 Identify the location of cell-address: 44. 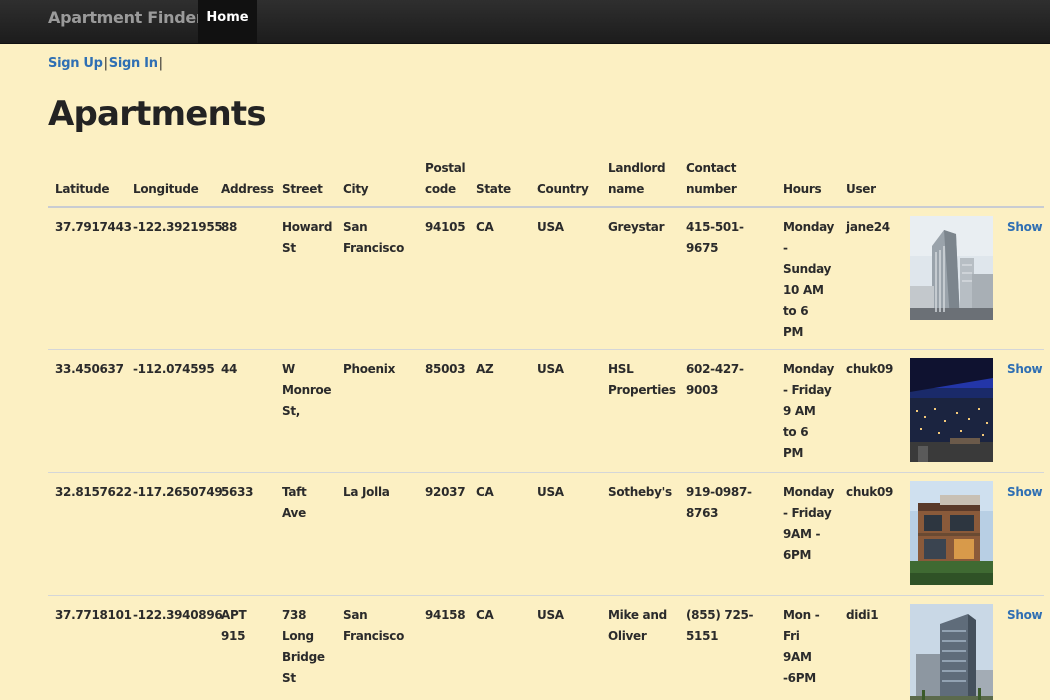
(244, 411).